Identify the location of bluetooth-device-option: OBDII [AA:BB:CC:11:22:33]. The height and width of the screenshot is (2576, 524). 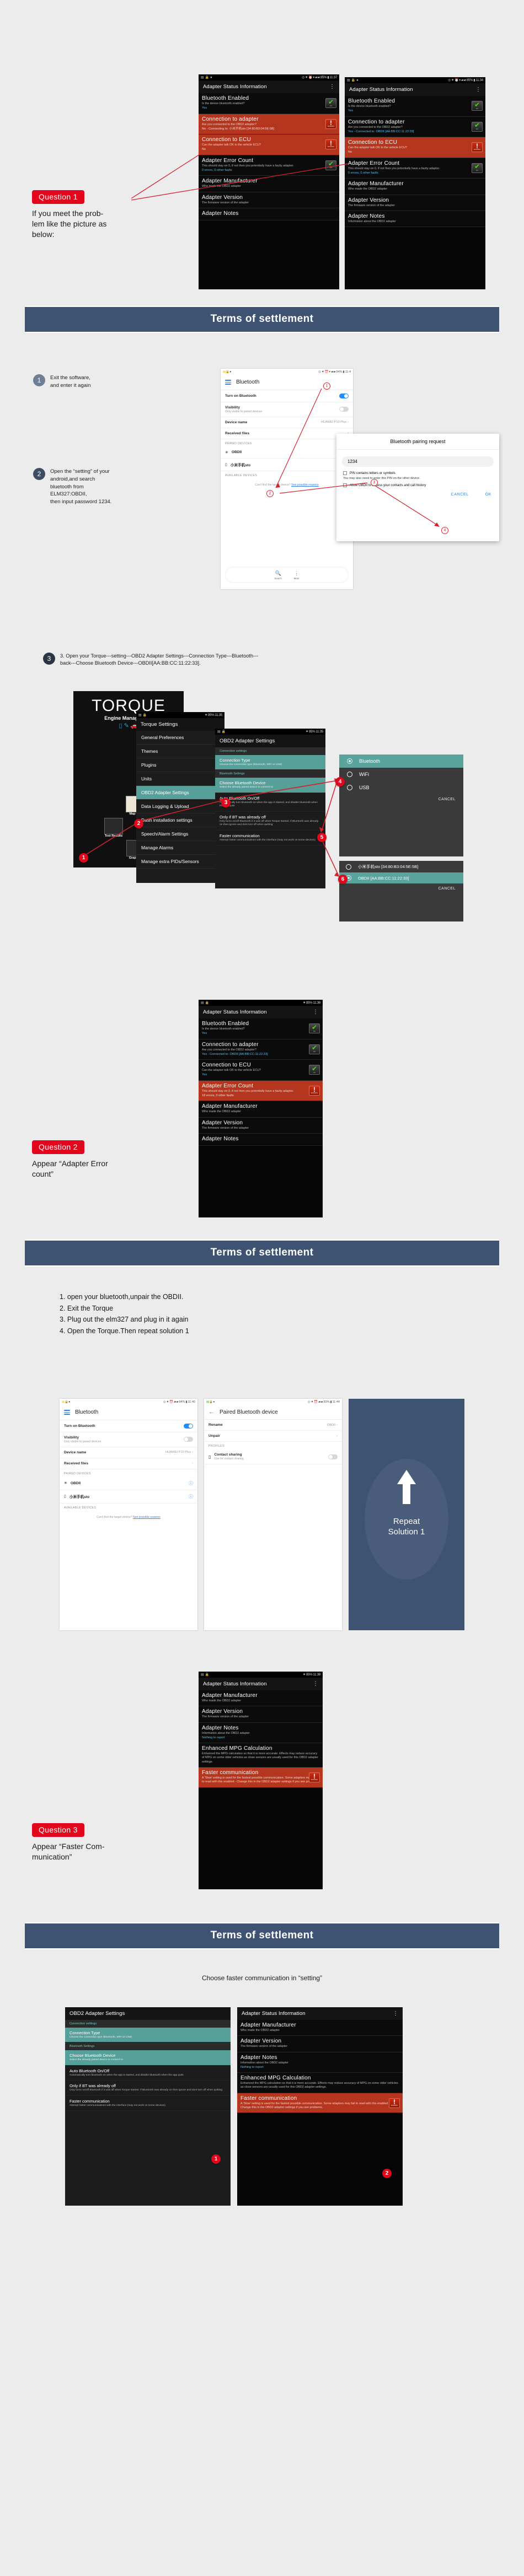
(401, 877).